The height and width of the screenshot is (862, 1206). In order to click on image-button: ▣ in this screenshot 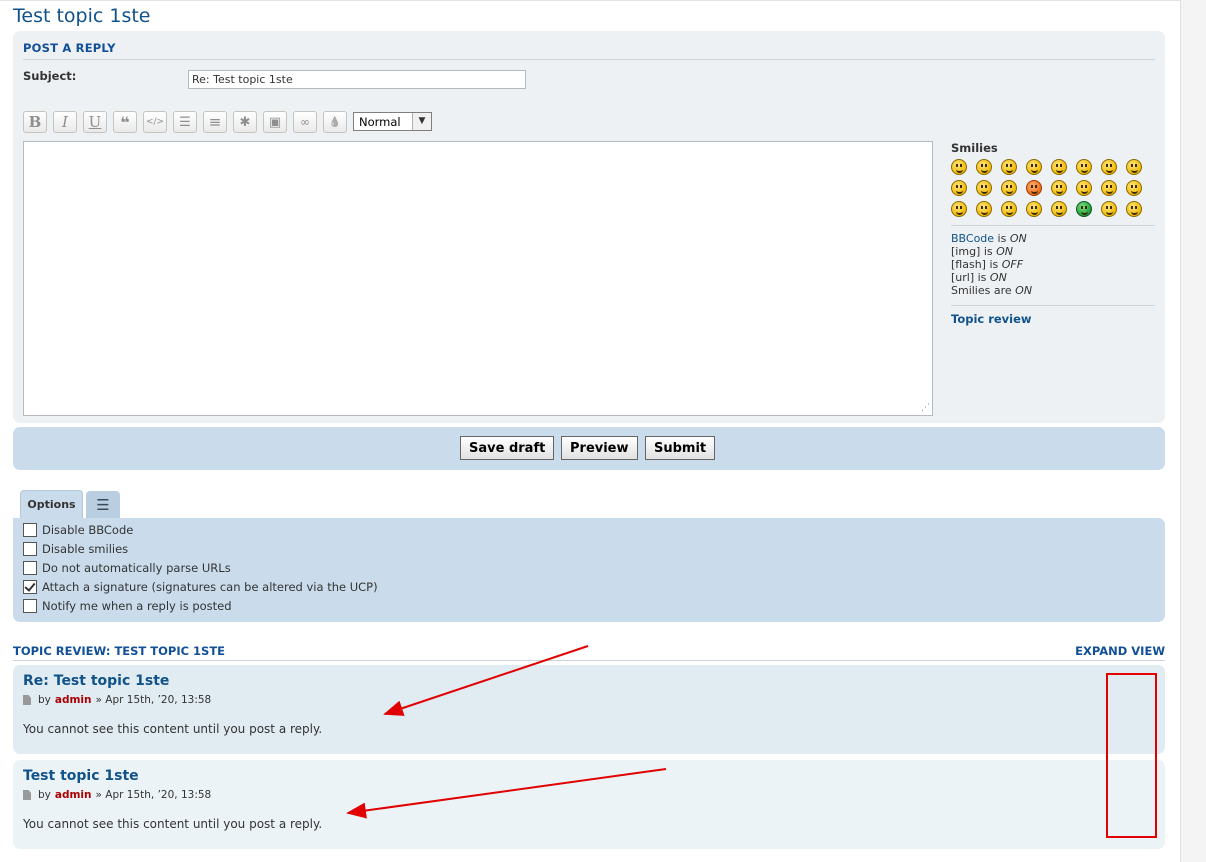, I will do `click(275, 122)`.